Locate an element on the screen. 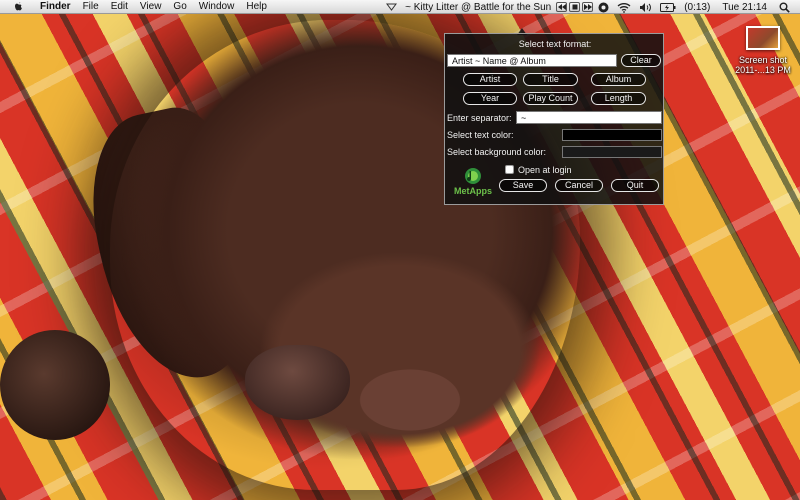 This screenshot has width=800, height=500. volume-icon is located at coordinates (645, 7).